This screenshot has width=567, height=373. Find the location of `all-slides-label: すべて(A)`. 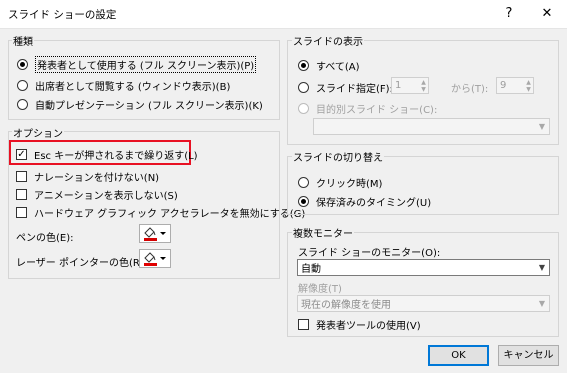

all-slides-label: すべて(A) is located at coordinates (338, 67).